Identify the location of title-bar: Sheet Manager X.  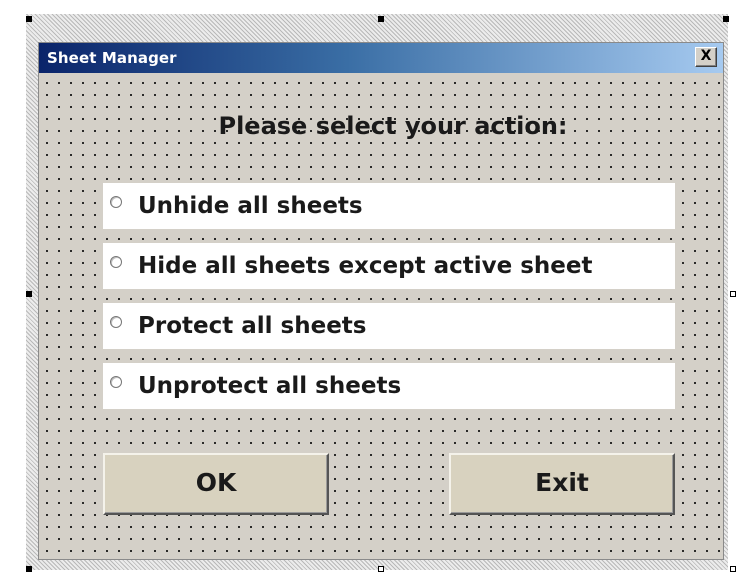
(381, 58).